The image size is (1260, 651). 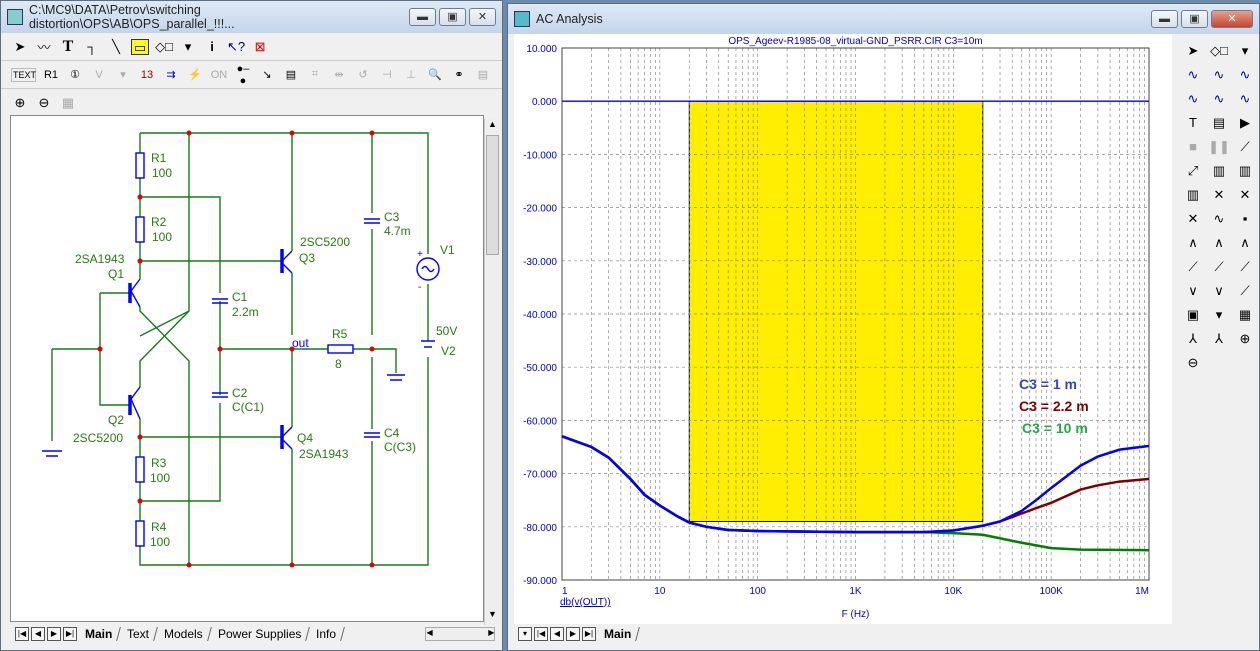 I want to click on text-page-icon: ▤, so click(x=483, y=74).